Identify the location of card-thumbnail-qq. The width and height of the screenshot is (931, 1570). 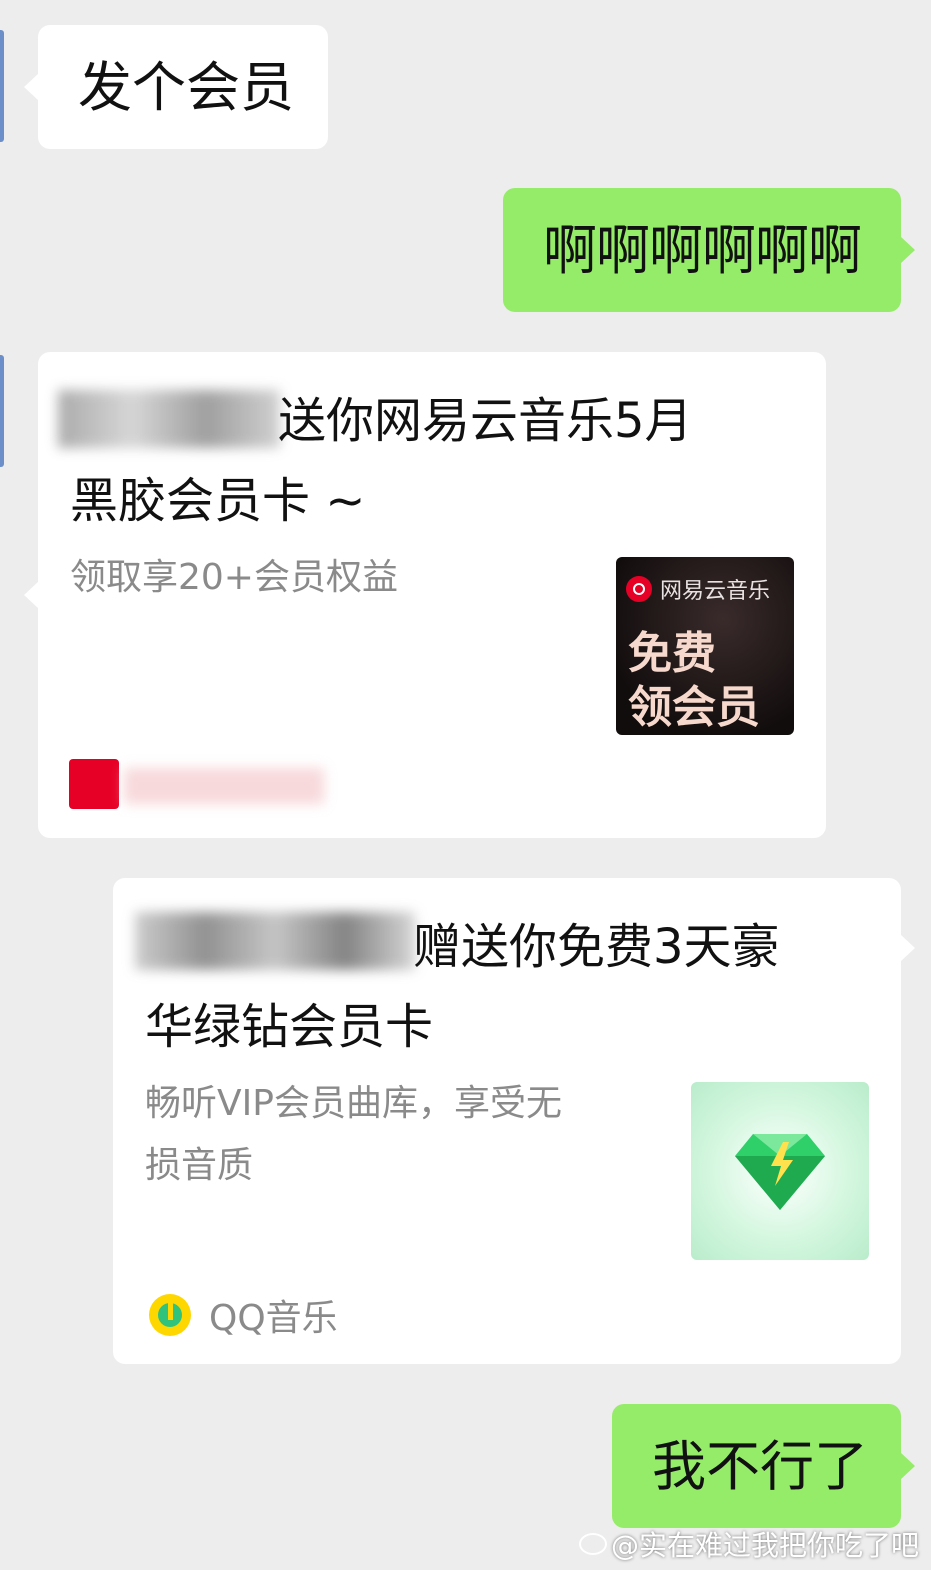
(780, 1171).